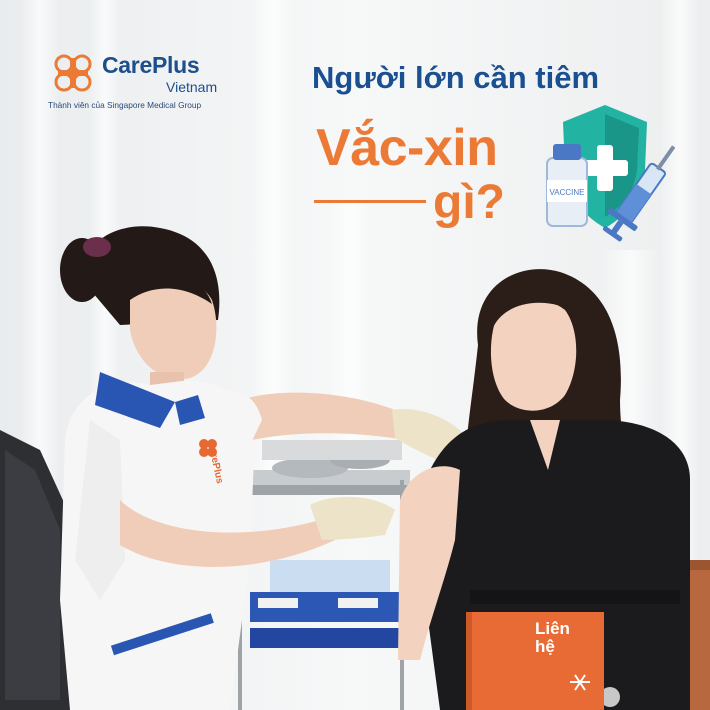 The image size is (710, 710). I want to click on vaccine-shield-icon: VACCINE, so click(610, 173).